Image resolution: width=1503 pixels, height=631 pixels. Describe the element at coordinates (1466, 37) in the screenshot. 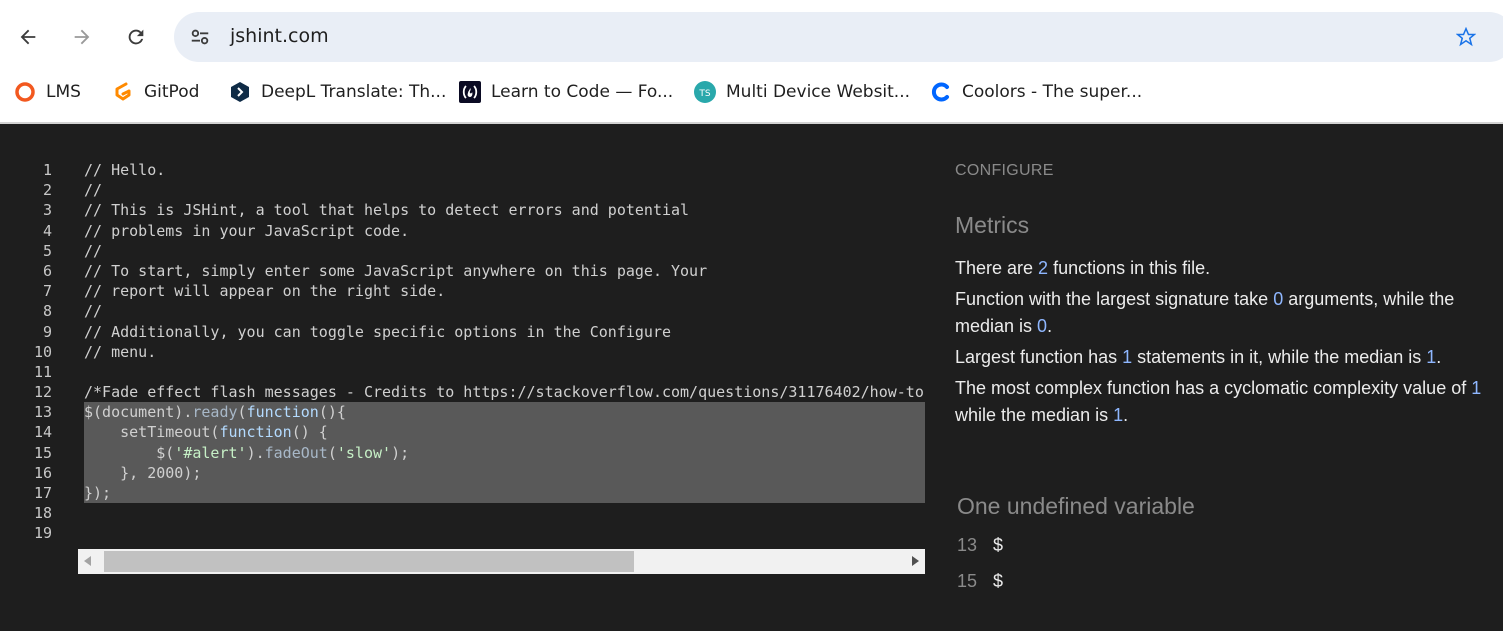

I see `bookmark-star-icon` at that location.